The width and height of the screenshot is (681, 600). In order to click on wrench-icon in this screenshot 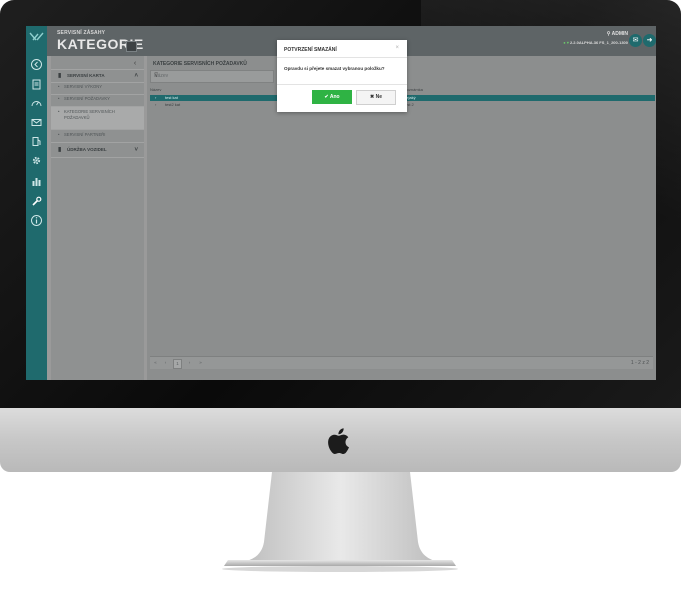, I will do `click(36, 201)`.